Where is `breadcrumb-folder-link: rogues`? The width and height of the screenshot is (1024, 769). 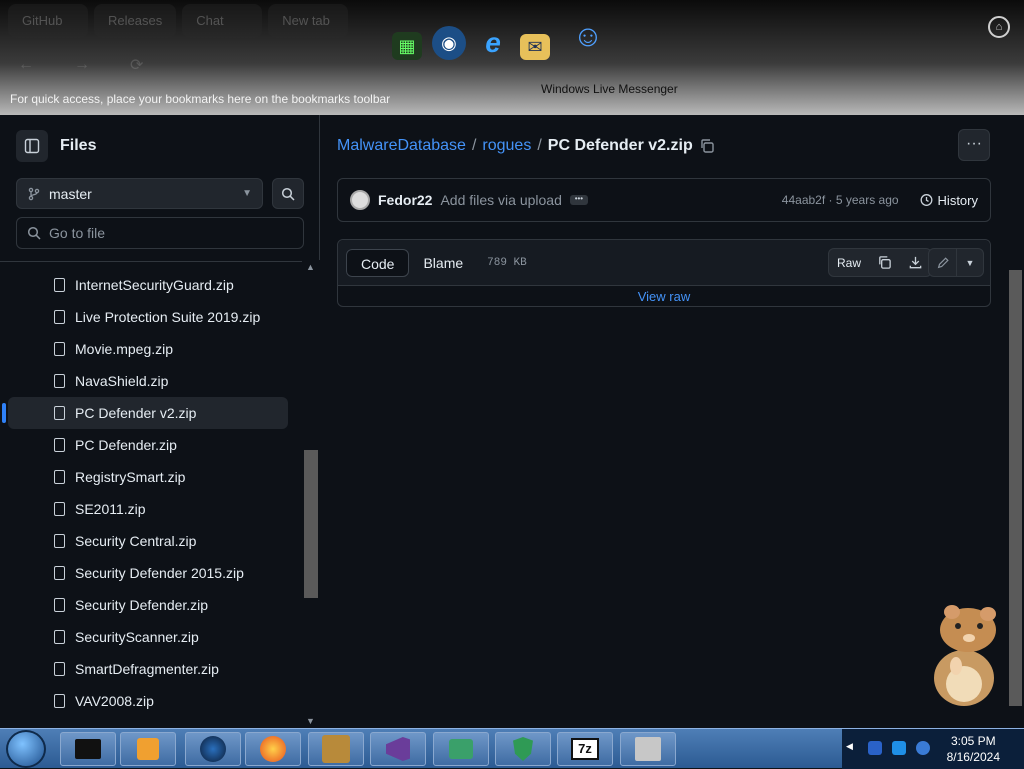
breadcrumb-folder-link: rogues is located at coordinates (506, 146).